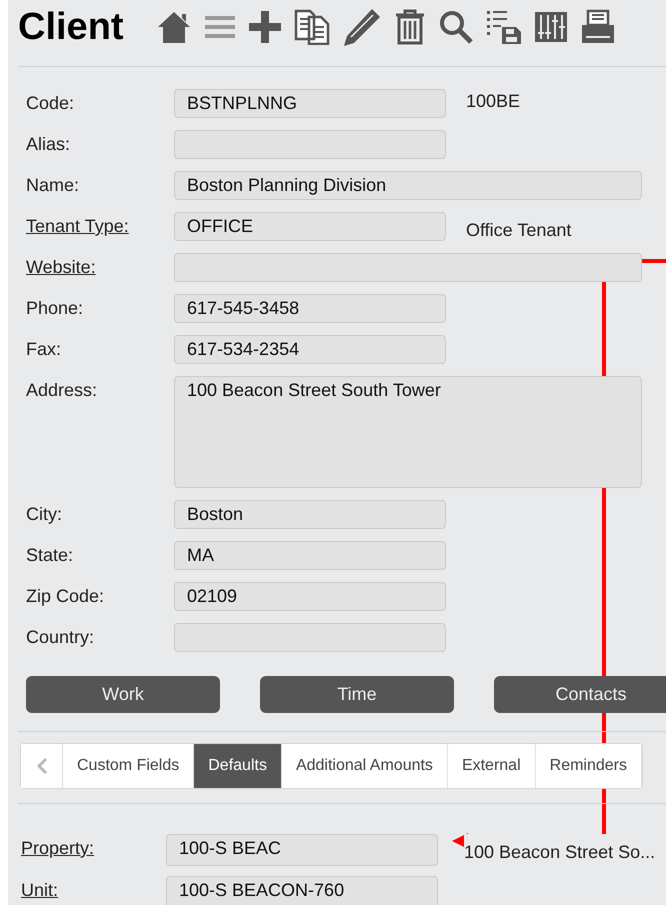 The width and height of the screenshot is (666, 905). I want to click on field-label: State:, so click(50, 555).